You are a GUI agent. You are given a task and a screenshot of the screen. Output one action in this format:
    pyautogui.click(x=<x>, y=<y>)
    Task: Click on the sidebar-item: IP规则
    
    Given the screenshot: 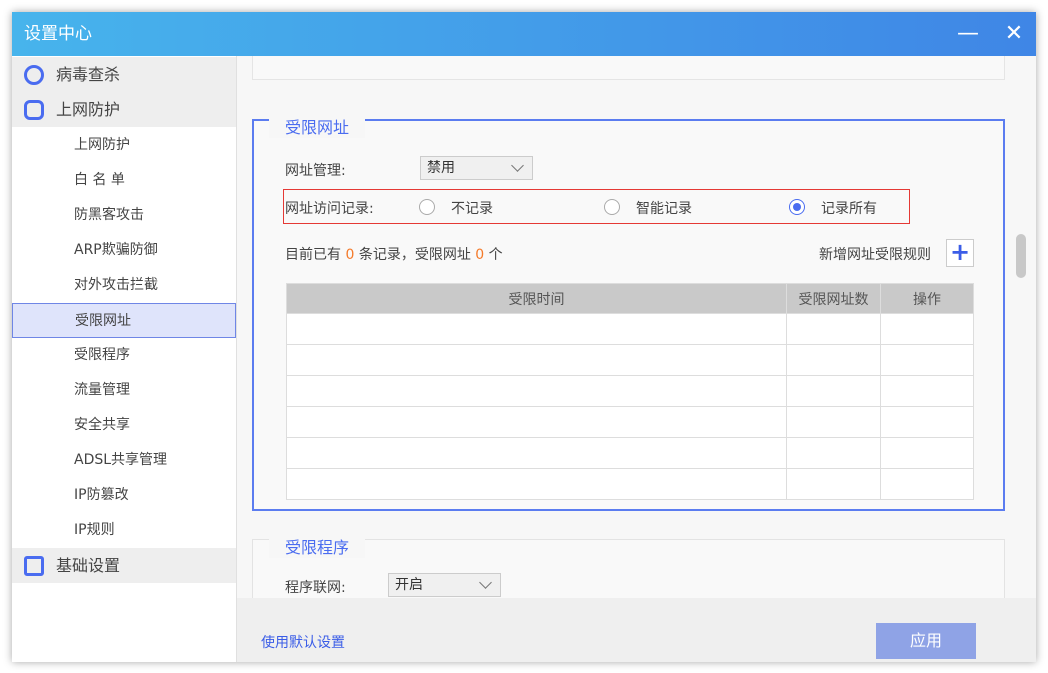 What is the action you would take?
    pyautogui.click(x=124, y=530)
    